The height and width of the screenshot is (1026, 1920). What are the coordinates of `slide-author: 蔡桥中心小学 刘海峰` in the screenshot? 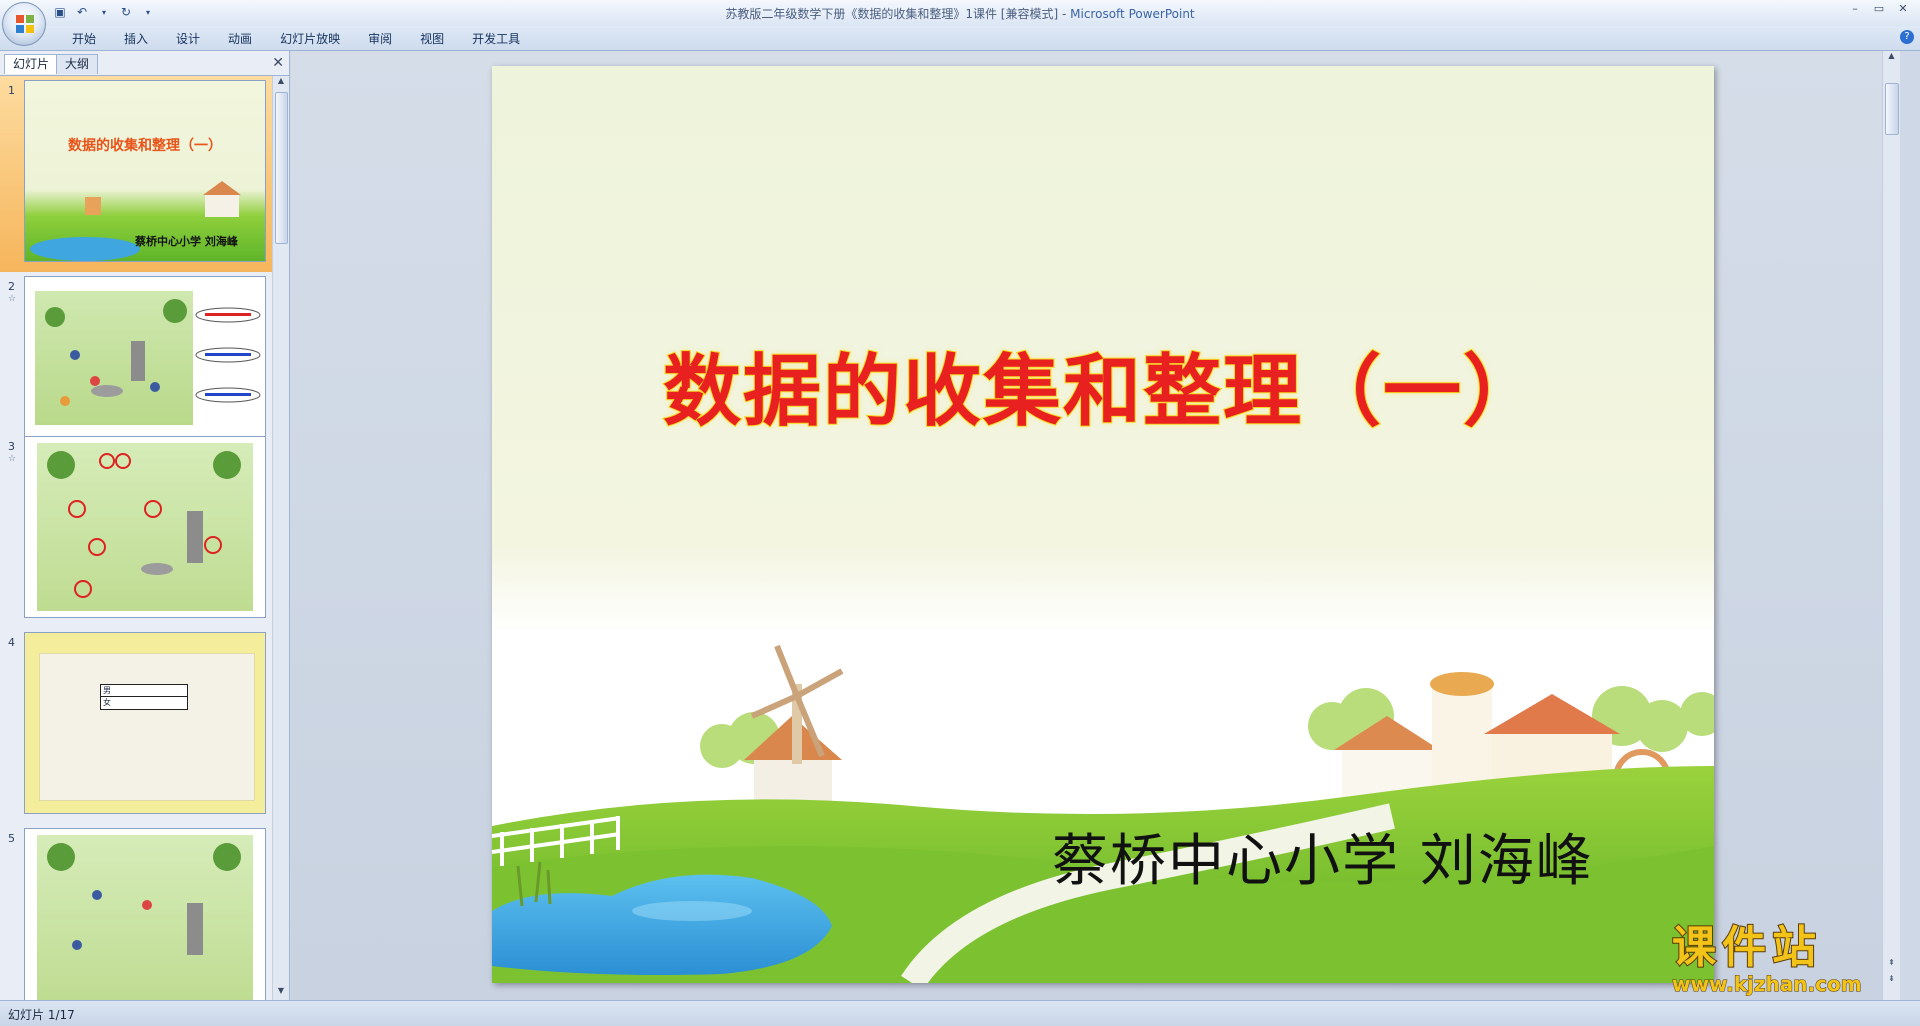 It's located at (1323, 856).